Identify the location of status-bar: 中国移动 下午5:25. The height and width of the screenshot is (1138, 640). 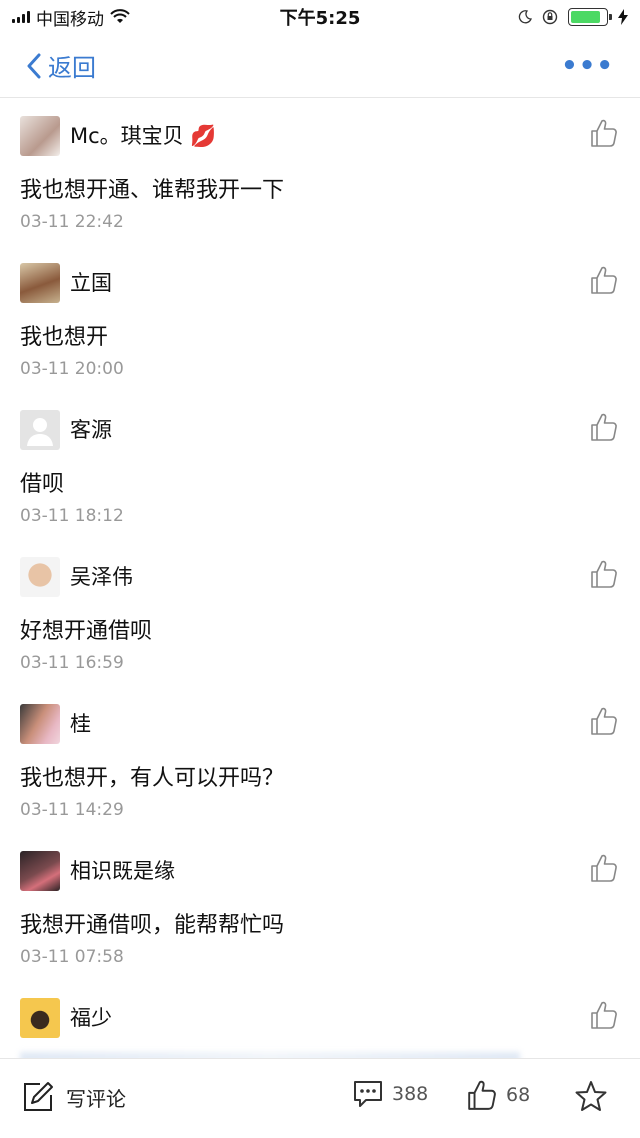
(320, 17).